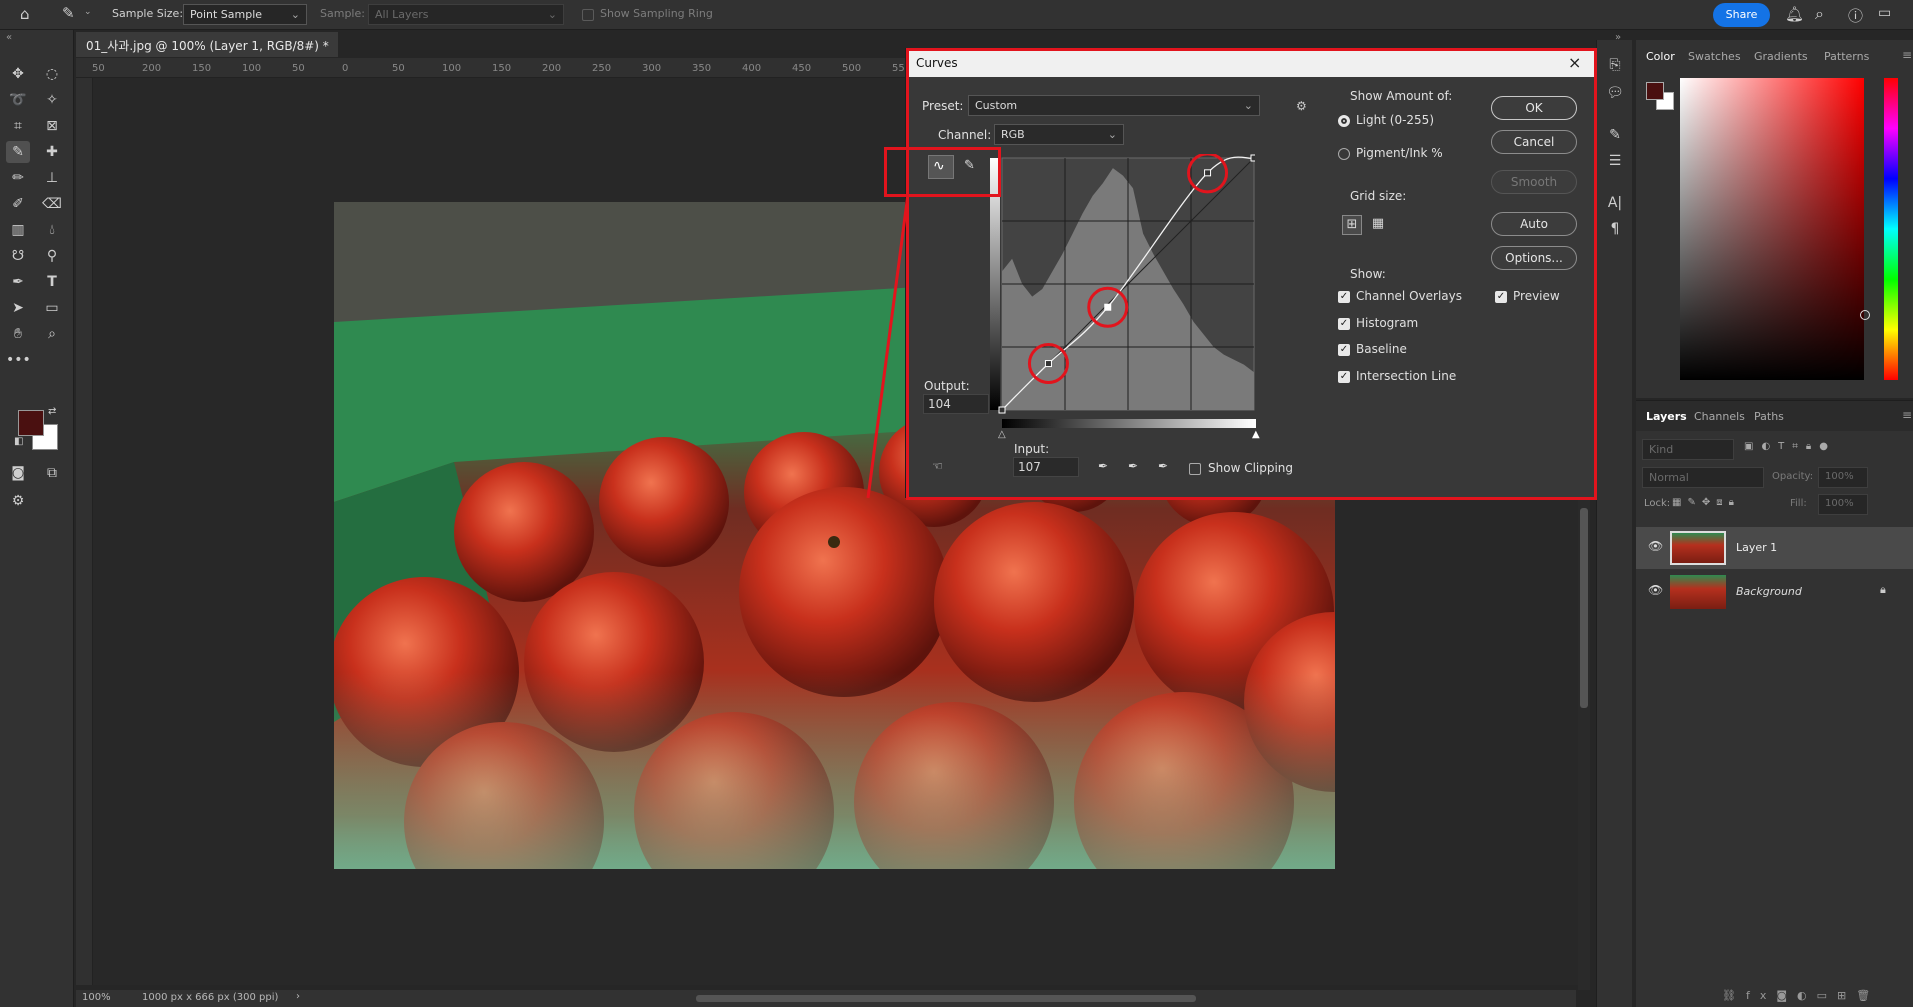 The height and width of the screenshot is (1007, 1913). I want to click on blend-mode-select: Normal, so click(1703, 477).